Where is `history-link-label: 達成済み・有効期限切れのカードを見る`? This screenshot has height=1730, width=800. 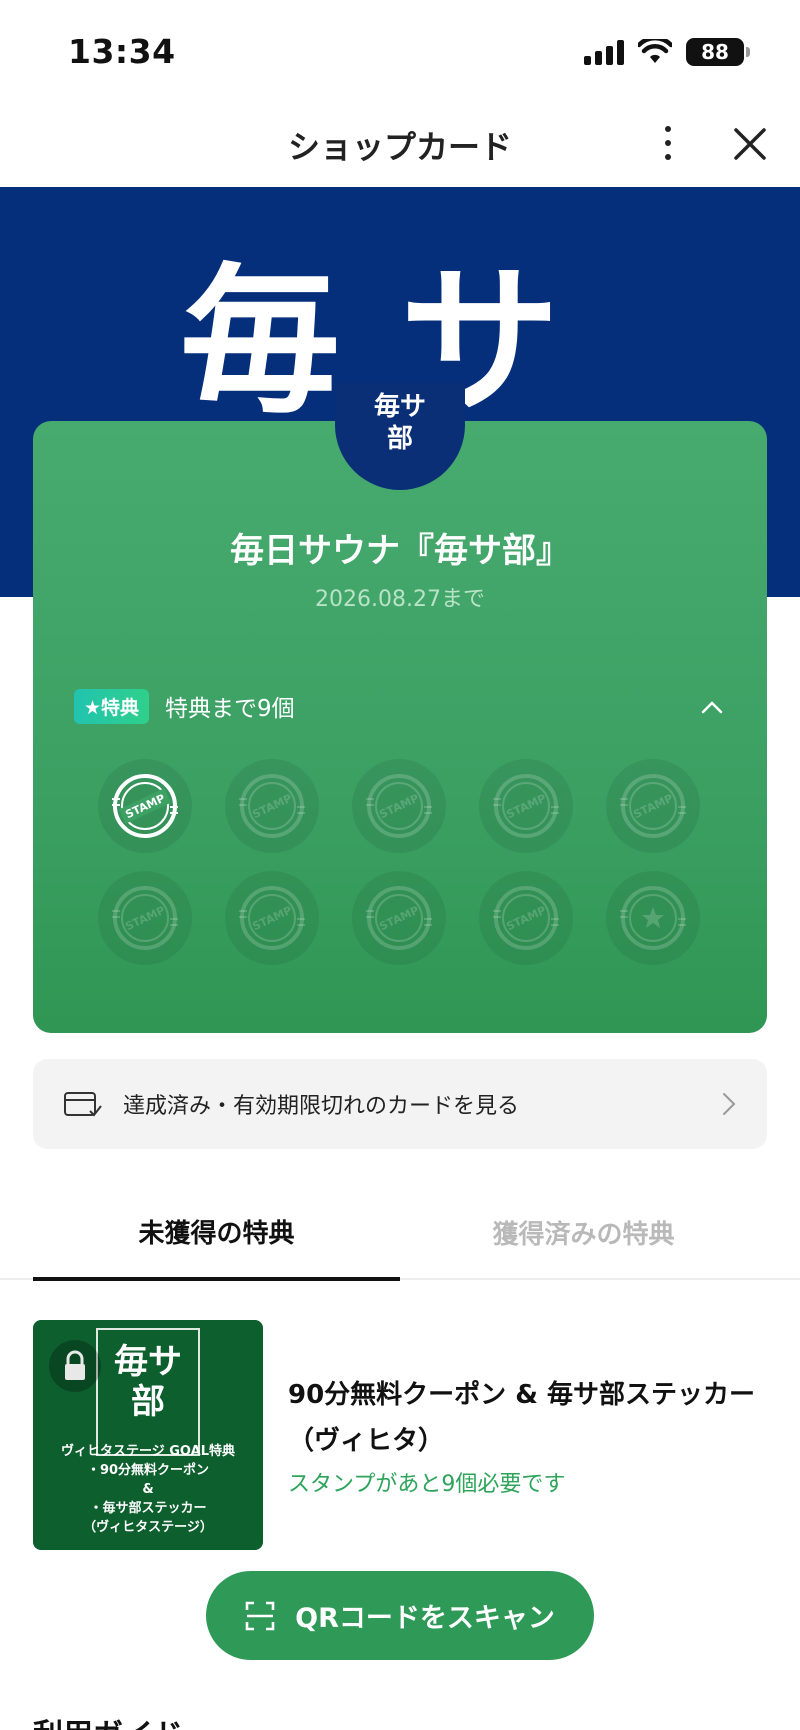
history-link-label: 達成済み・有効期限切れのカードを見る is located at coordinates (321, 1106).